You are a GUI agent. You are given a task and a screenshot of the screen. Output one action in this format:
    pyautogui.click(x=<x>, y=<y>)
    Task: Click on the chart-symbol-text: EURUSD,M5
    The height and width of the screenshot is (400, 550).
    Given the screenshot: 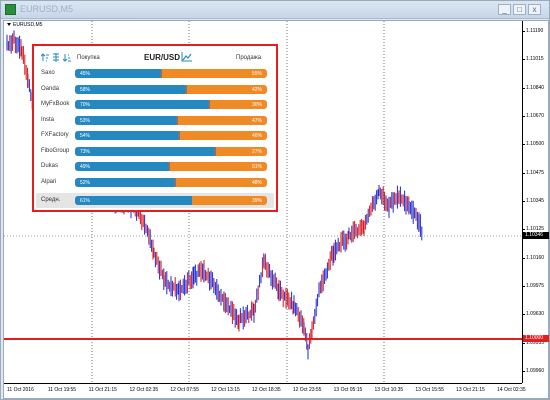 What is the action you would take?
    pyautogui.click(x=28, y=25)
    